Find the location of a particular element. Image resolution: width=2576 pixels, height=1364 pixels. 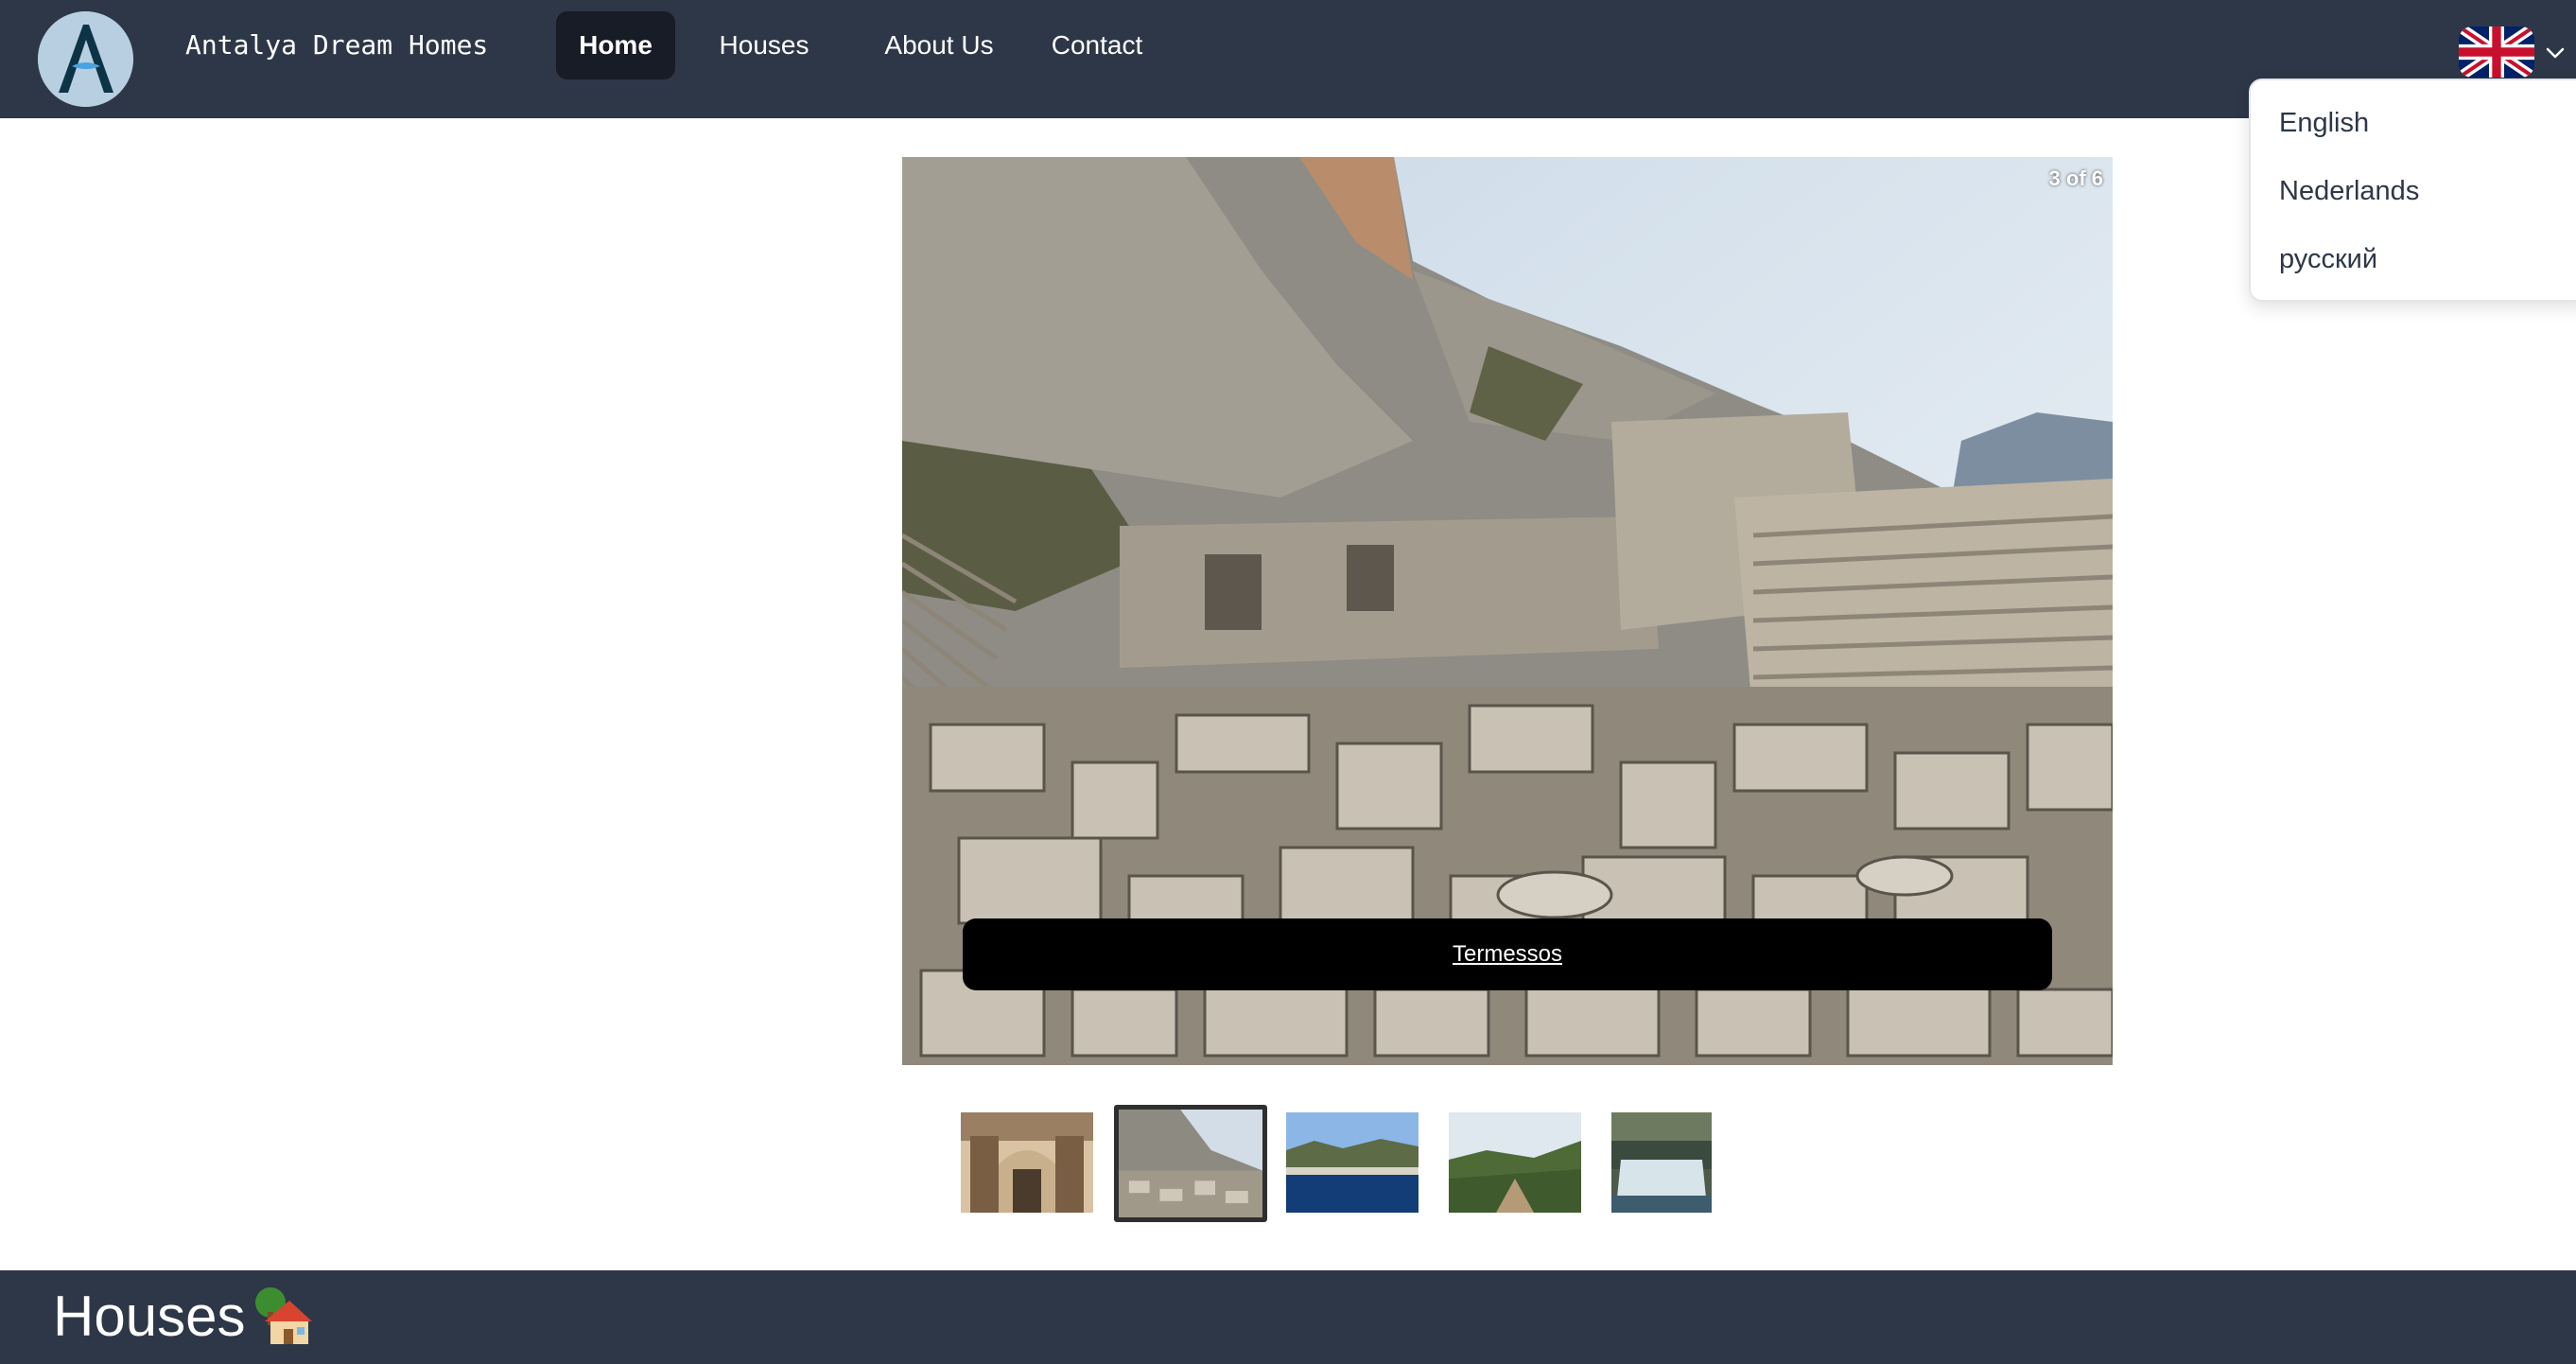

coastline-thumbnail-icon is located at coordinates (1352, 1162).